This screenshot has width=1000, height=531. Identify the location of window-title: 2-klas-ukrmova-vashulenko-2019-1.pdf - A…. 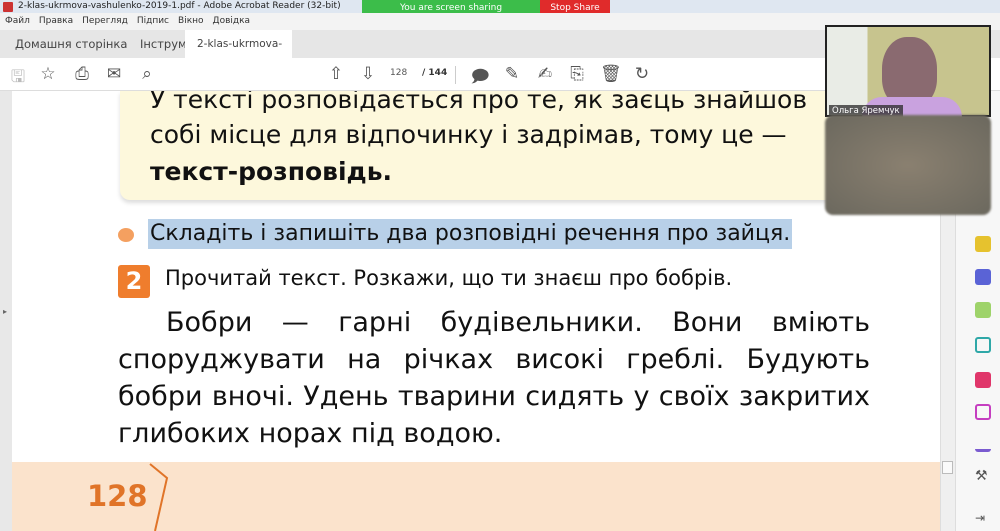
(179, 6).